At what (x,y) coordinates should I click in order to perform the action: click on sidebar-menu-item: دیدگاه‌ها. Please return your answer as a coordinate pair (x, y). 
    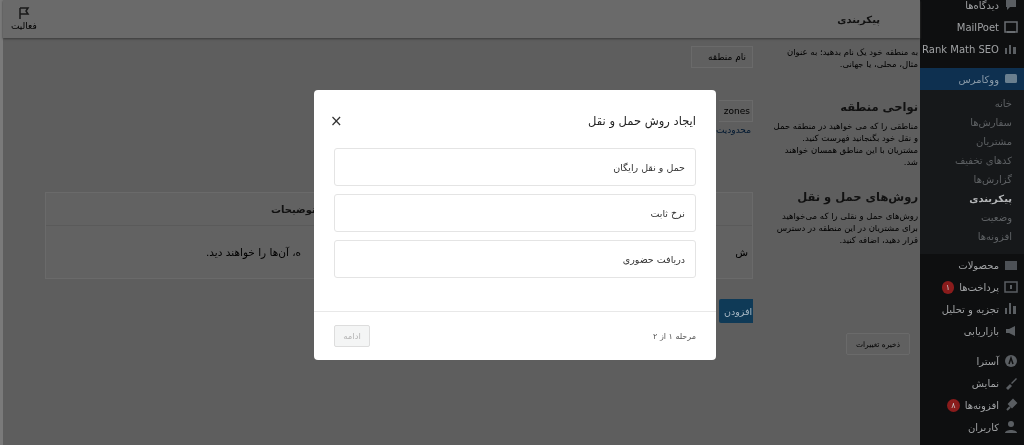
    Looking at the image, I should click on (972, 8).